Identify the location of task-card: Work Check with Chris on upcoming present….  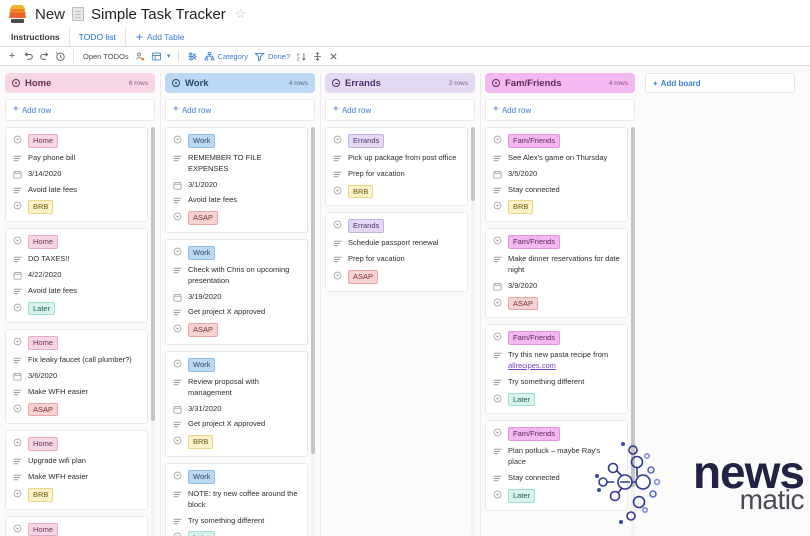
(236, 292).